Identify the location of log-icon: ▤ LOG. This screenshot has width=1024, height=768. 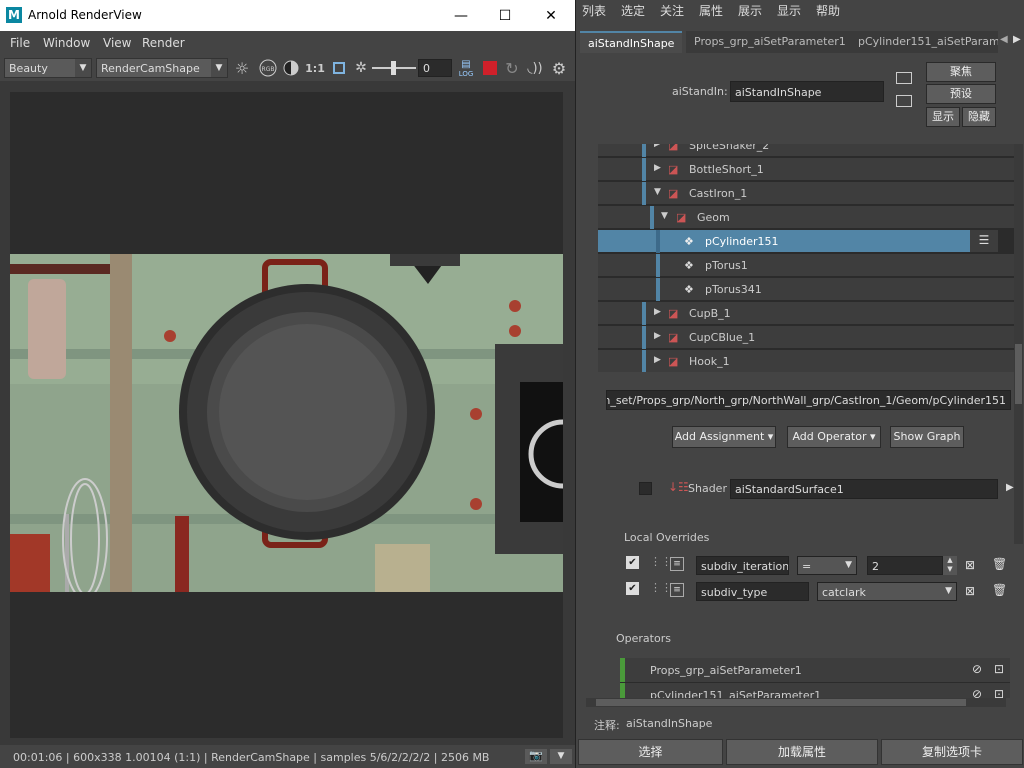
(466, 68).